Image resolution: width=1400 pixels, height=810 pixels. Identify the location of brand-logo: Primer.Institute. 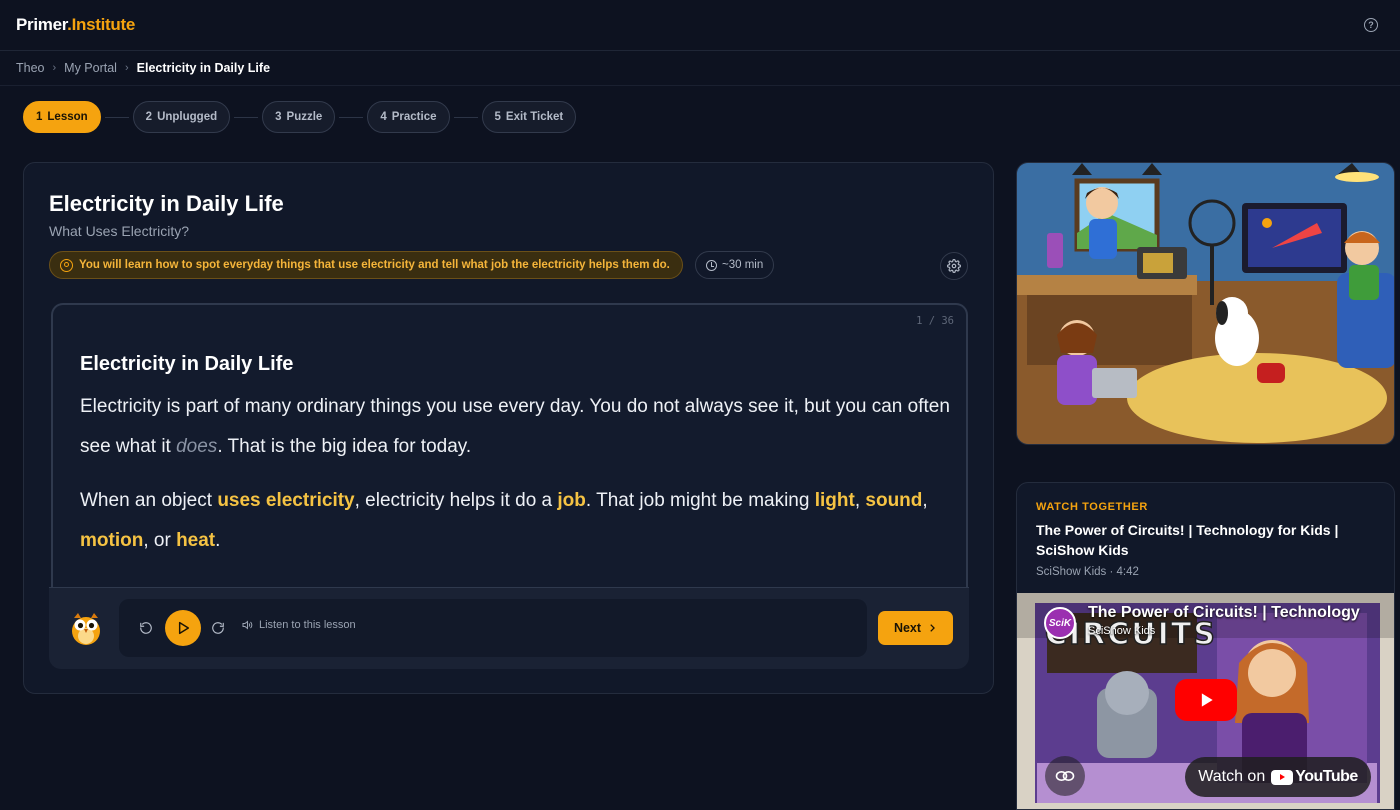
(75, 25).